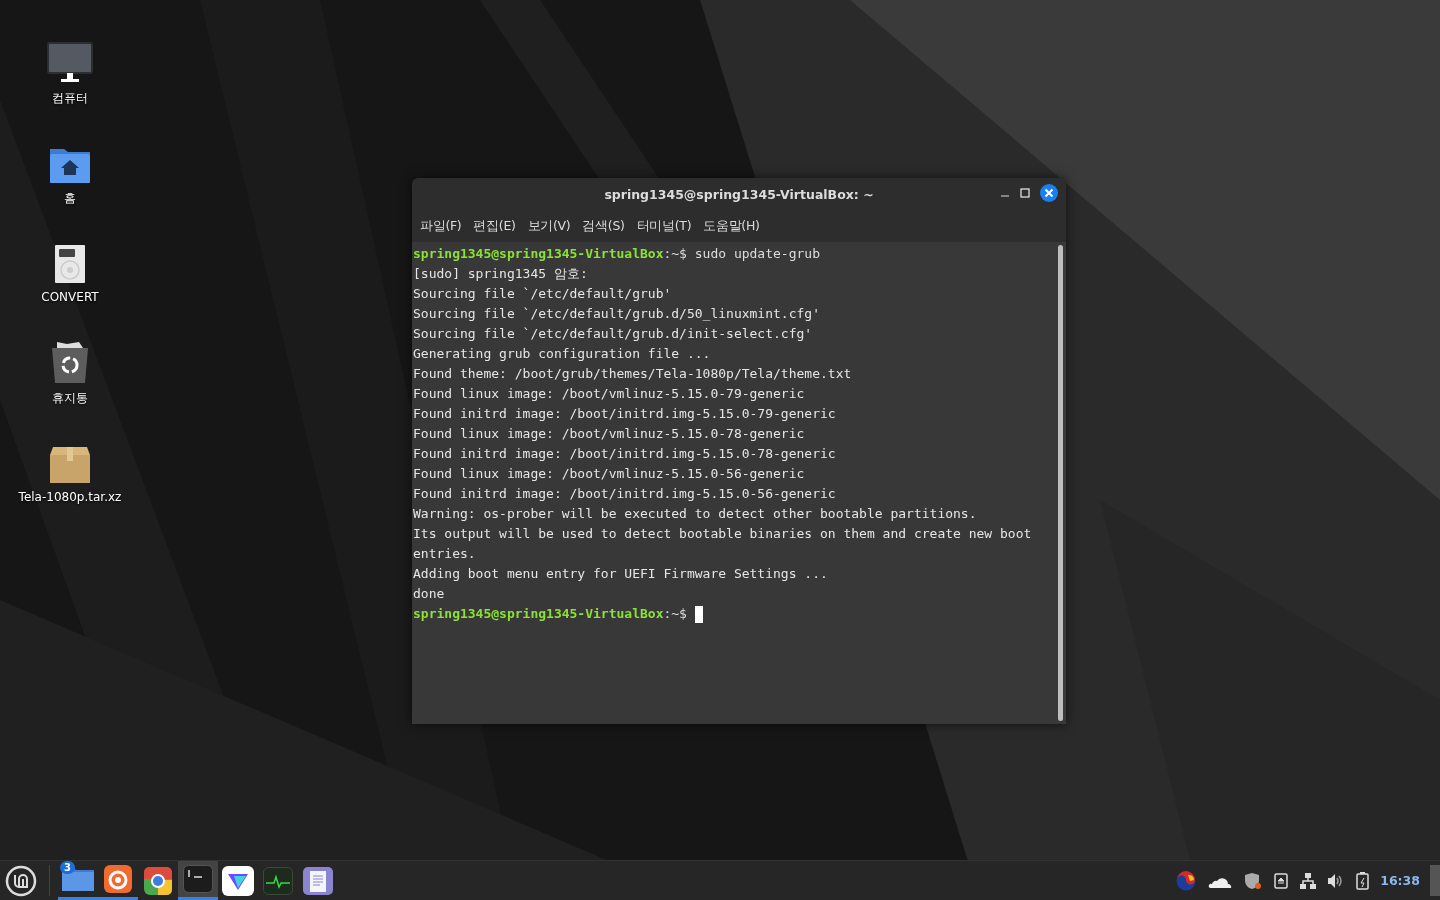 This screenshot has height=900, width=1440. What do you see at coordinates (603, 226) in the screenshot?
I see `menu-item: 검색(S)` at bounding box center [603, 226].